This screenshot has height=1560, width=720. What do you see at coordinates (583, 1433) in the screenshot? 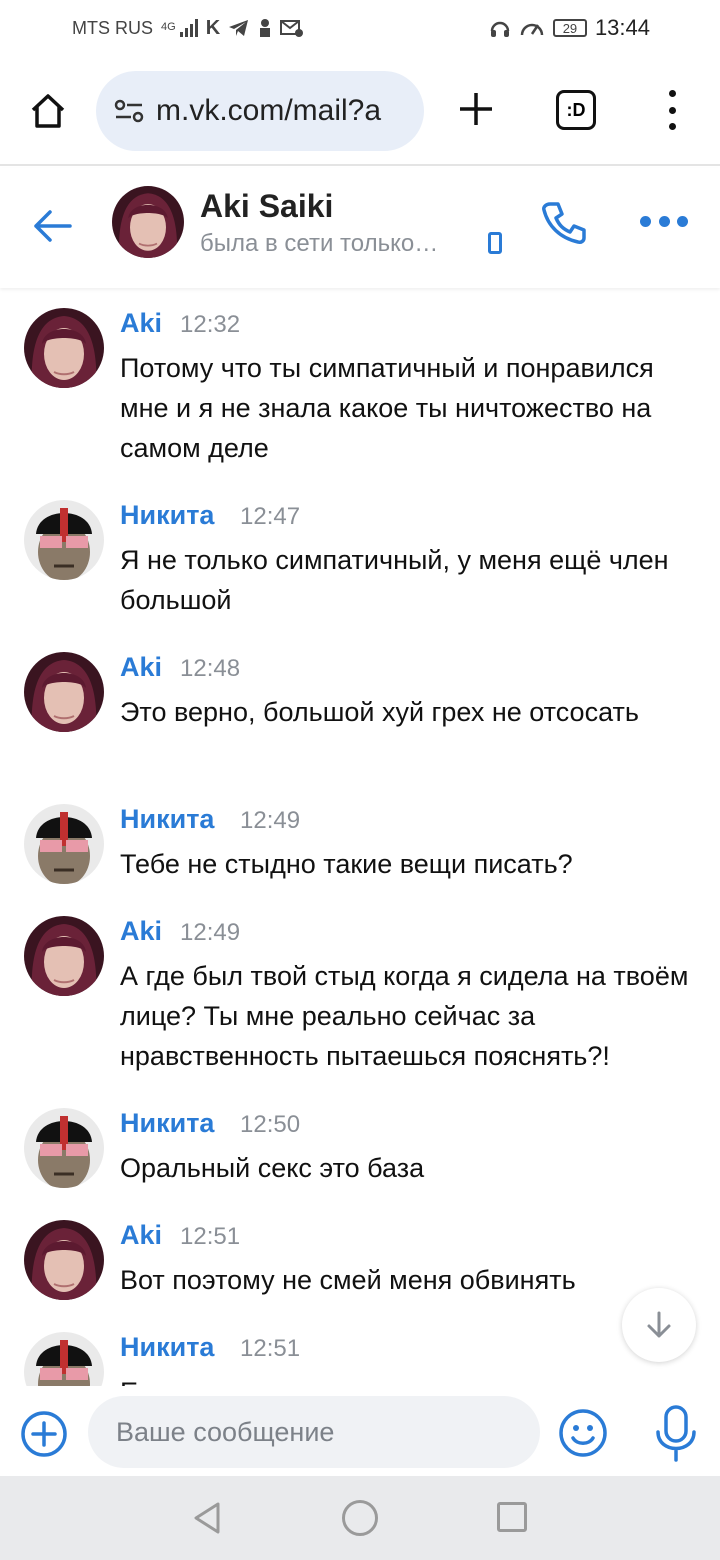
I see `emoji-icon` at bounding box center [583, 1433].